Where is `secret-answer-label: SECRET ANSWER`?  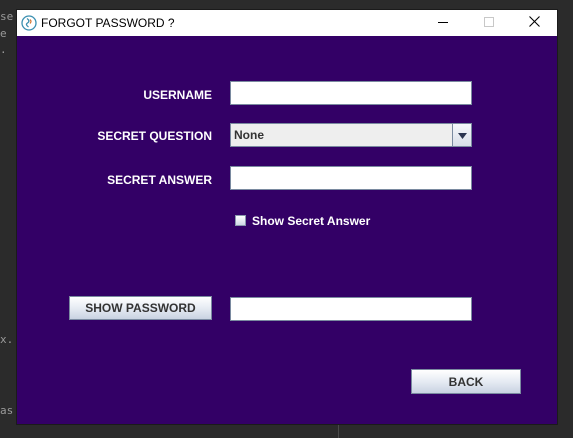 secret-answer-label: SECRET ANSWER is located at coordinates (159, 180).